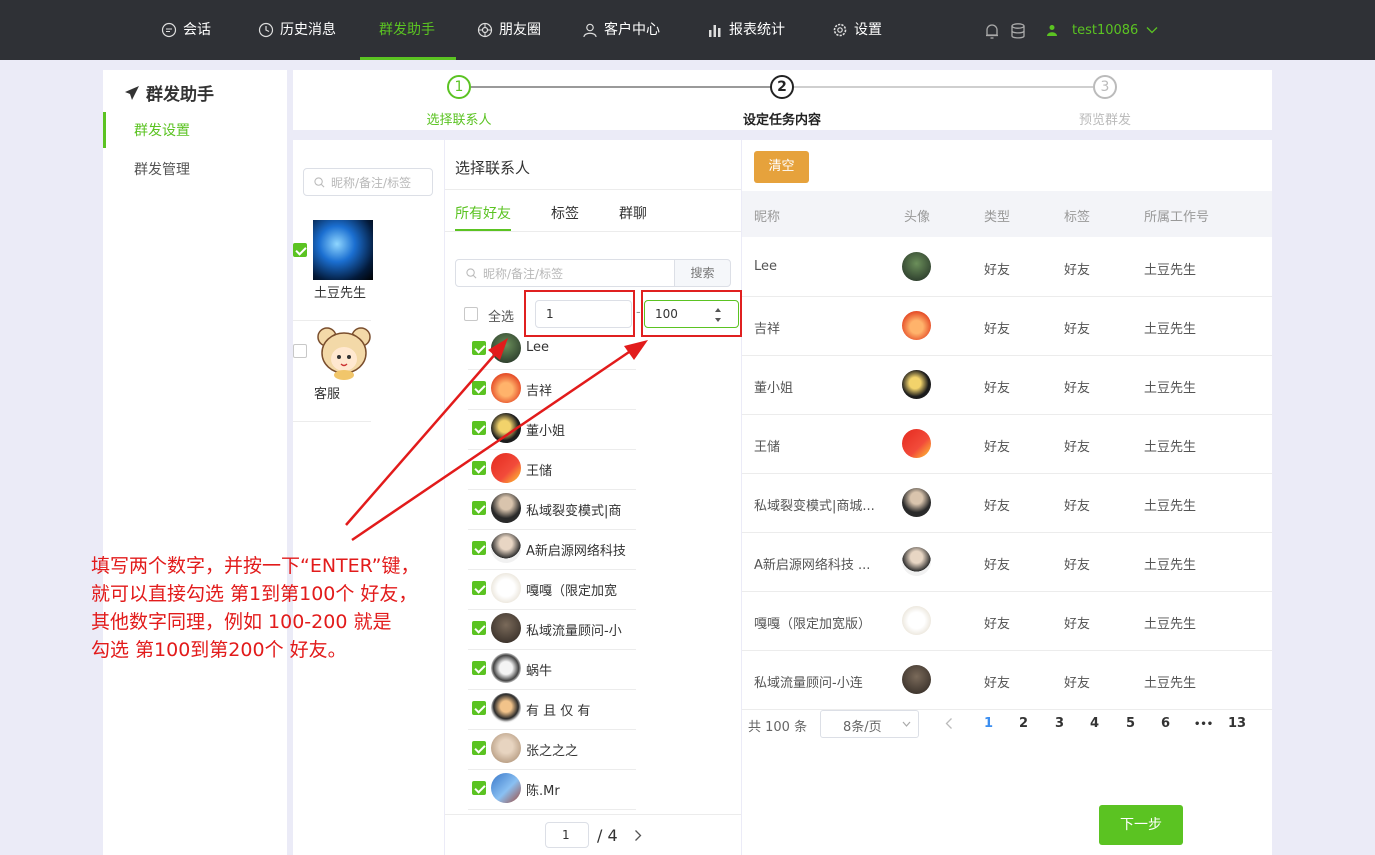 The height and width of the screenshot is (855, 1375). I want to click on annotation-arrows, so click(496, 440).